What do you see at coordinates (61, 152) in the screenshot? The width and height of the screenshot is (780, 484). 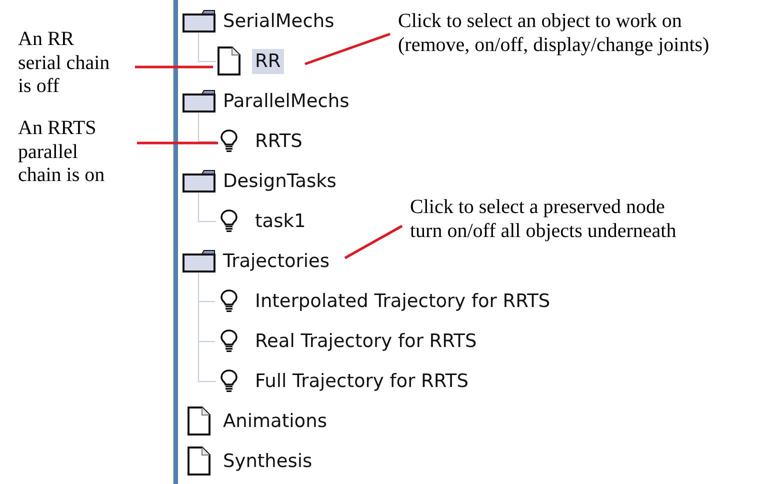 I see `annotation-text: An RRTS parallel chain is on` at bounding box center [61, 152].